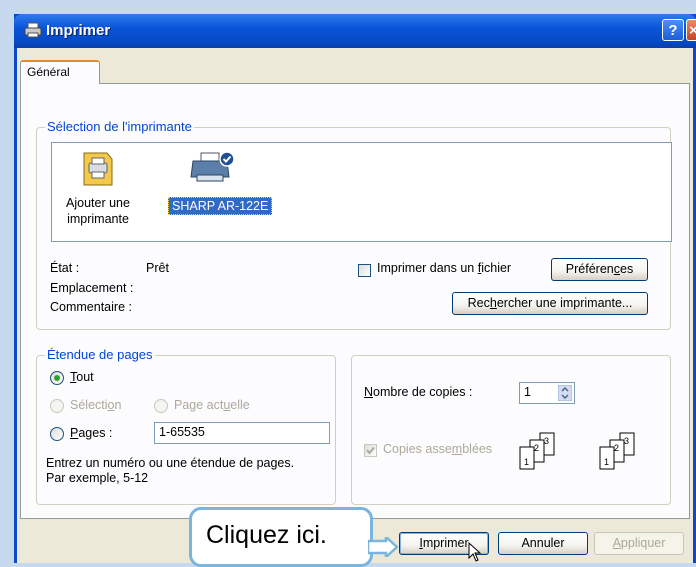 The image size is (696, 567). What do you see at coordinates (577, 451) in the screenshot?
I see `collate-pages-icon: 3 2 1 3 2 1` at bounding box center [577, 451].